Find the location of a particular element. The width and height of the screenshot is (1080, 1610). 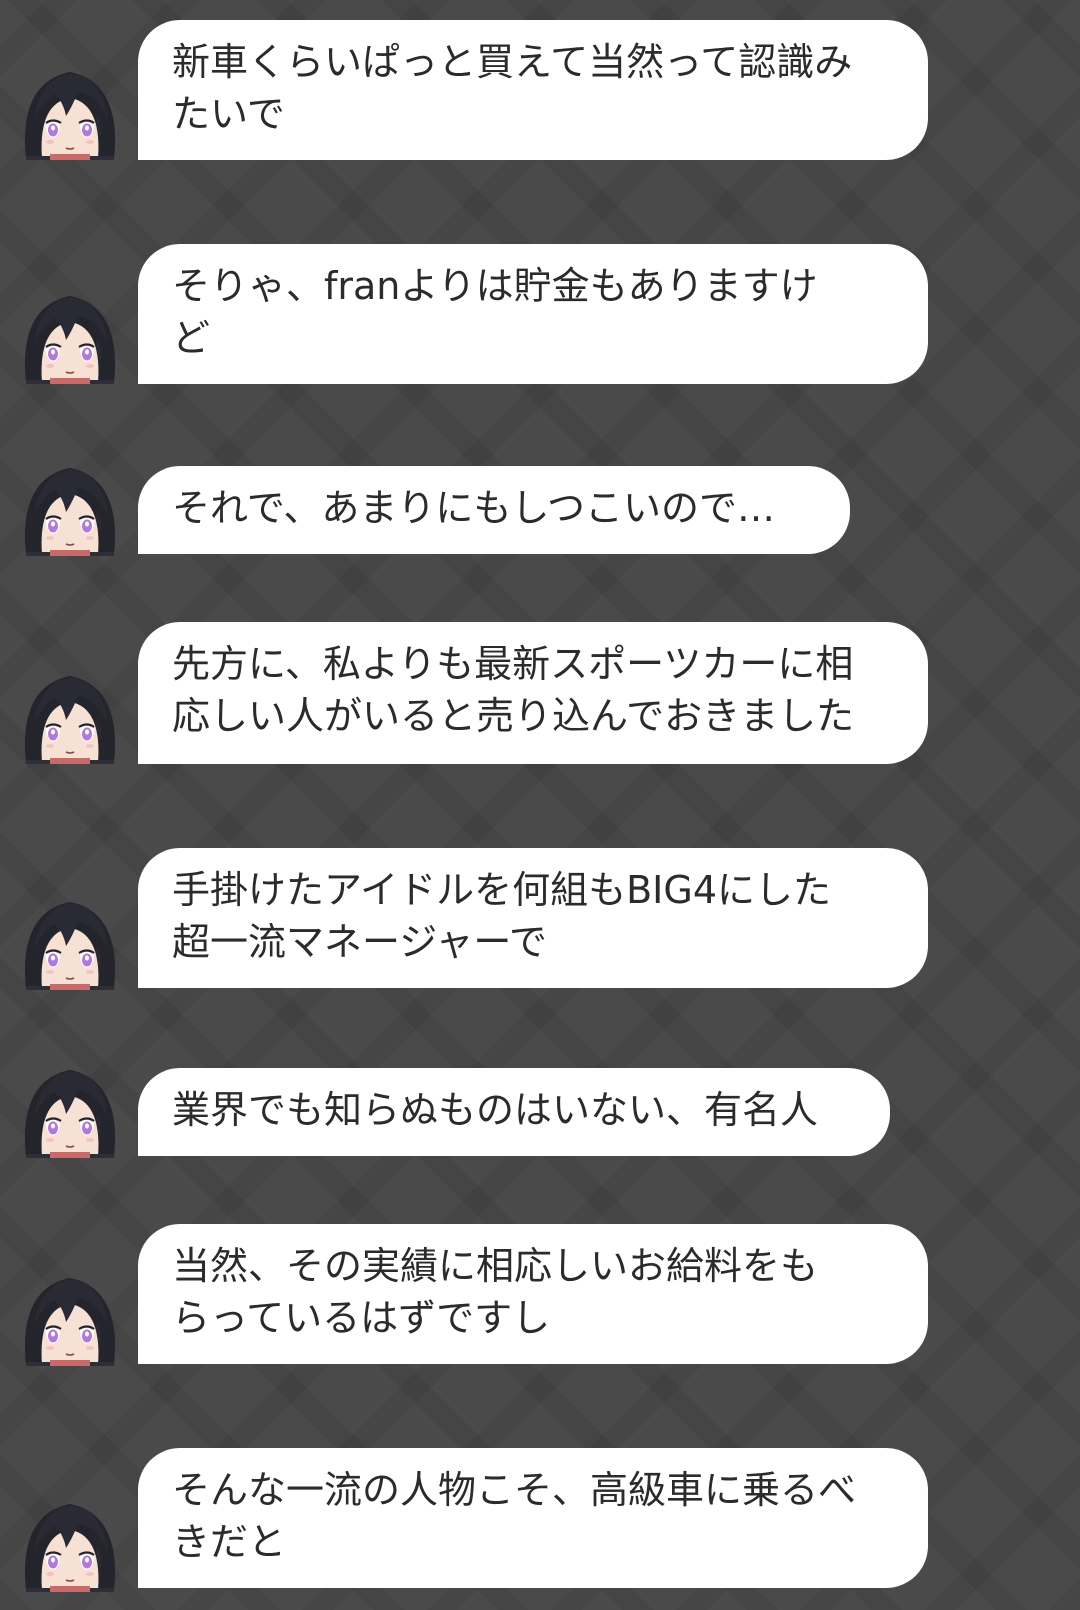

message-bubble: そりゃ、franよりは貯金もありますけ ど is located at coordinates (533, 314).